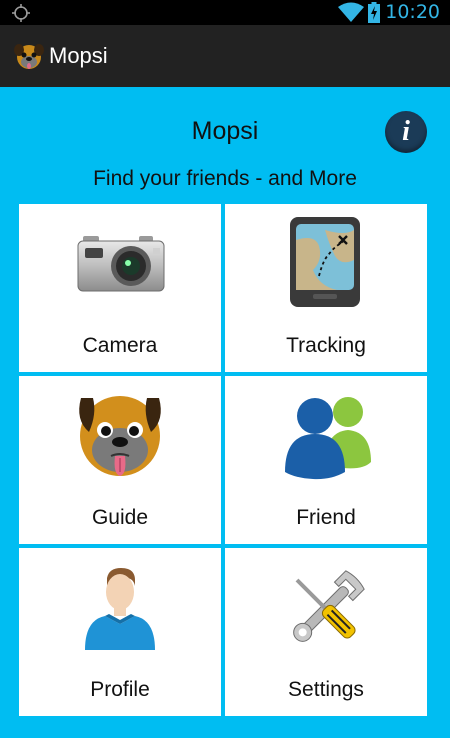 Image resolution: width=450 pixels, height=738 pixels. What do you see at coordinates (326, 517) in the screenshot?
I see `friend-label: Friend` at bounding box center [326, 517].